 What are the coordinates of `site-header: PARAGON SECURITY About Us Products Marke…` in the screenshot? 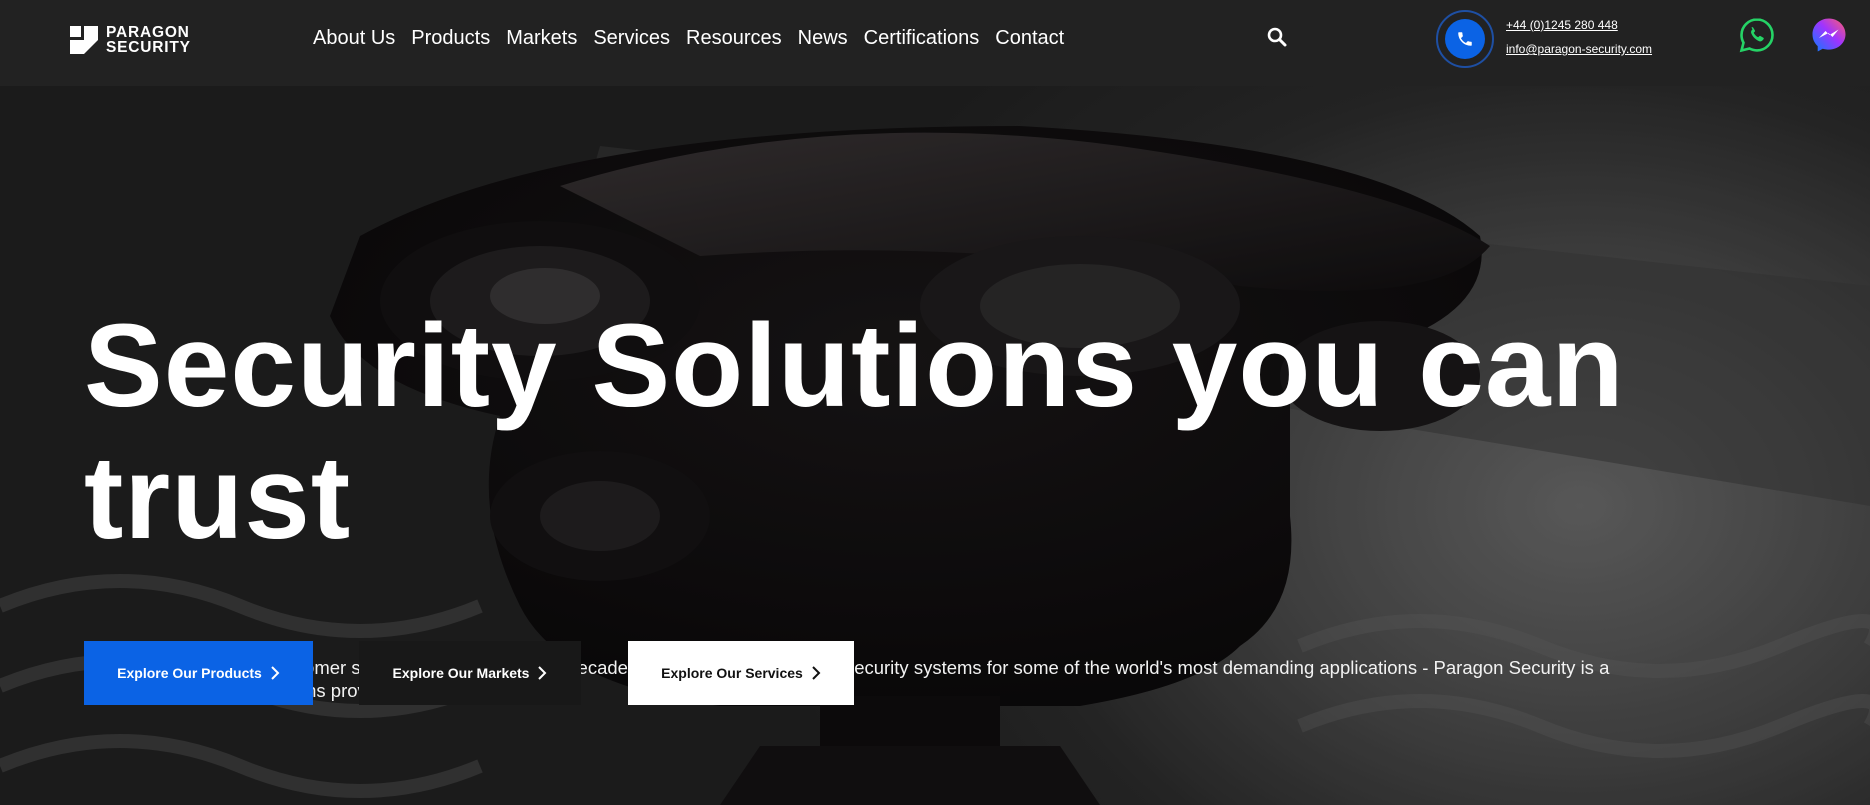 It's located at (935, 43).